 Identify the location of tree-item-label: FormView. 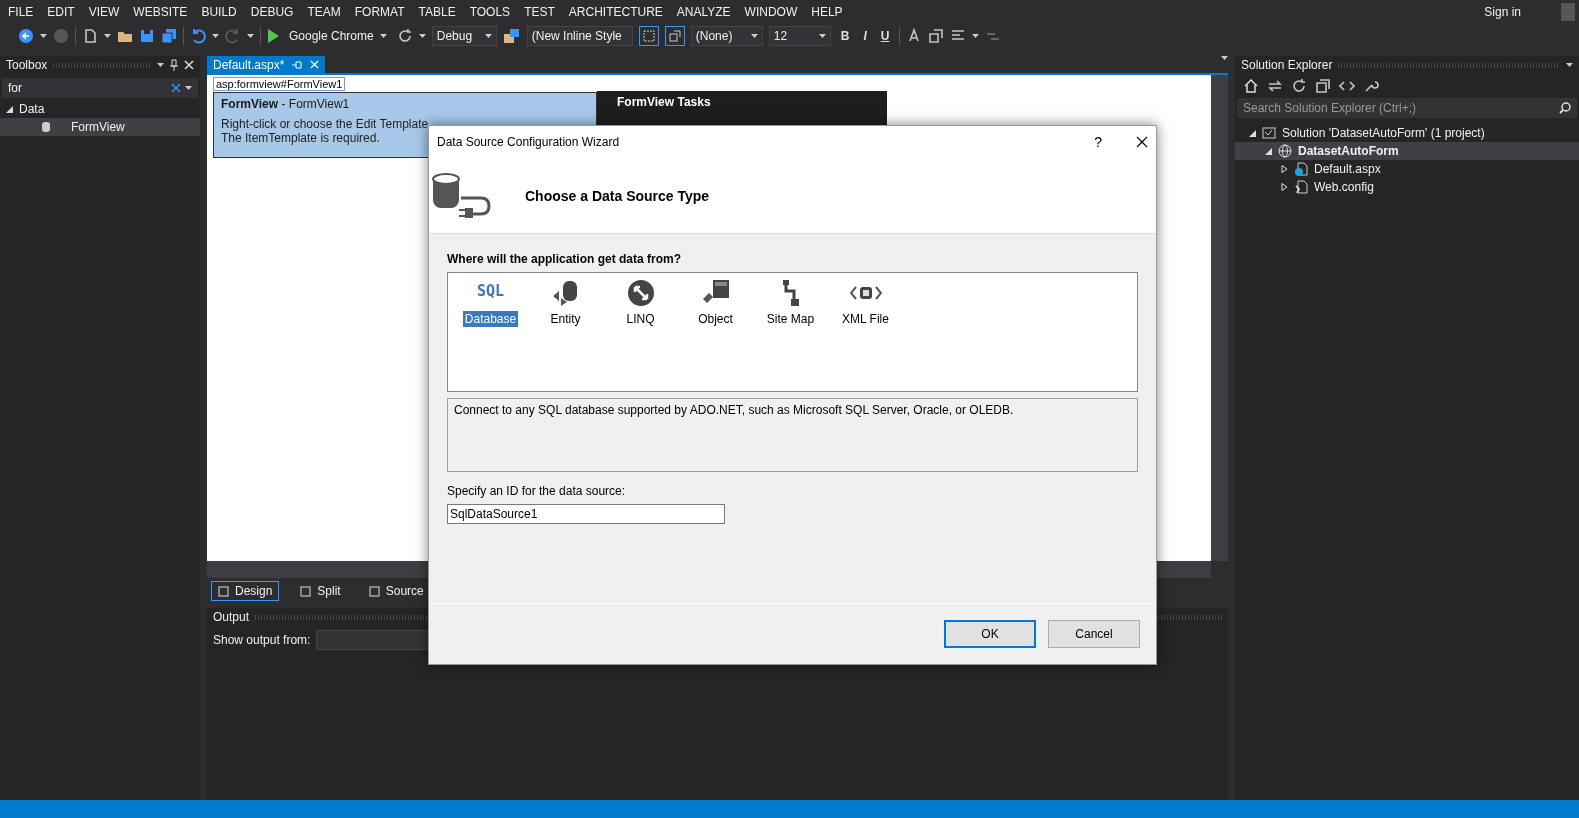
(98, 127).